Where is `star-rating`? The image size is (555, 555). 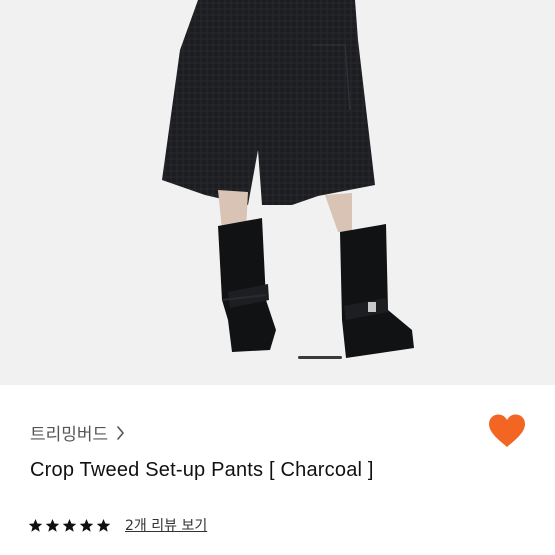
star-rating is located at coordinates (70, 525).